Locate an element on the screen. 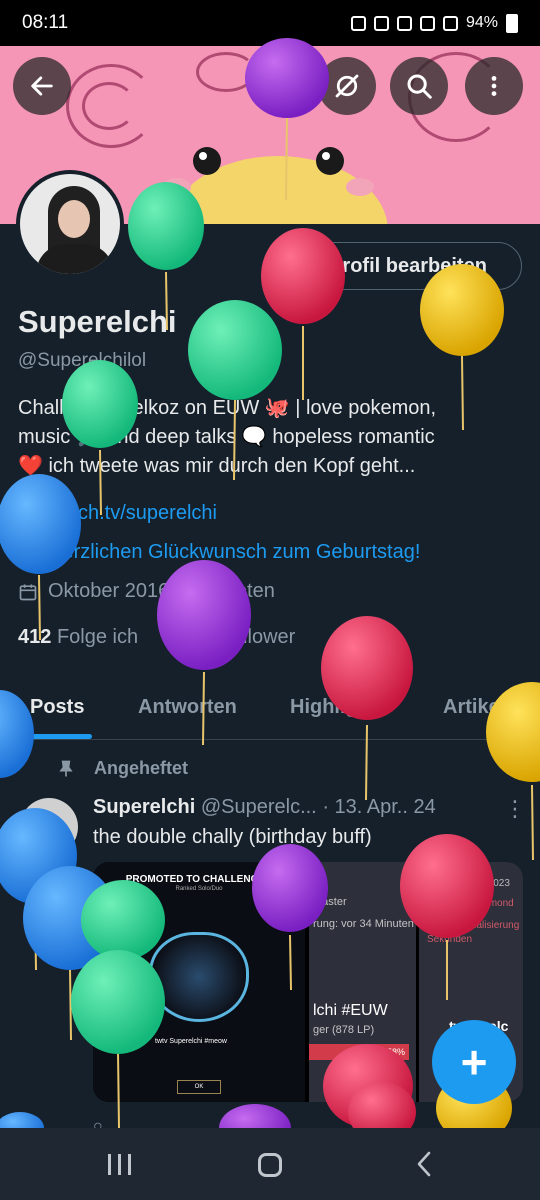 Image resolution: width=540 pixels, height=1200 pixels. website-row: twitch.tv/superelchi is located at coordinates (117, 513).